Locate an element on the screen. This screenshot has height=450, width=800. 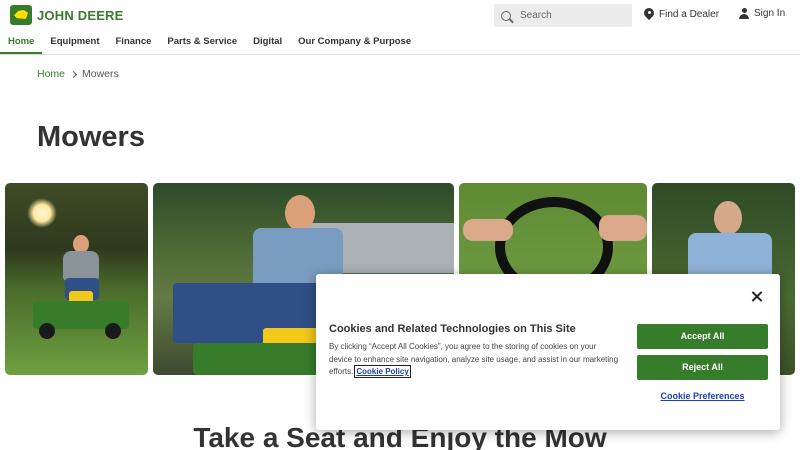
accept-all-button: Accept All is located at coordinates (702, 336).